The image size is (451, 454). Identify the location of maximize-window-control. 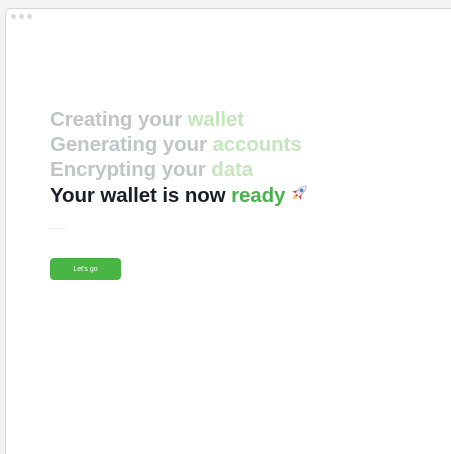
(29, 16).